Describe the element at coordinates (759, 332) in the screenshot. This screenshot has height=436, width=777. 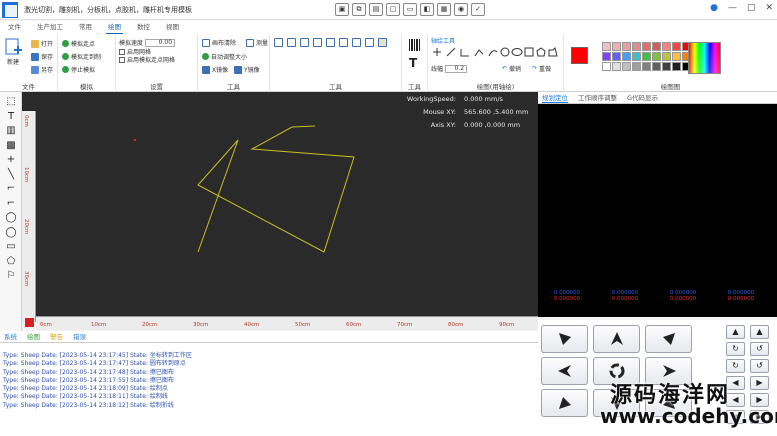
I see `small-btn-2: ▲` at that location.